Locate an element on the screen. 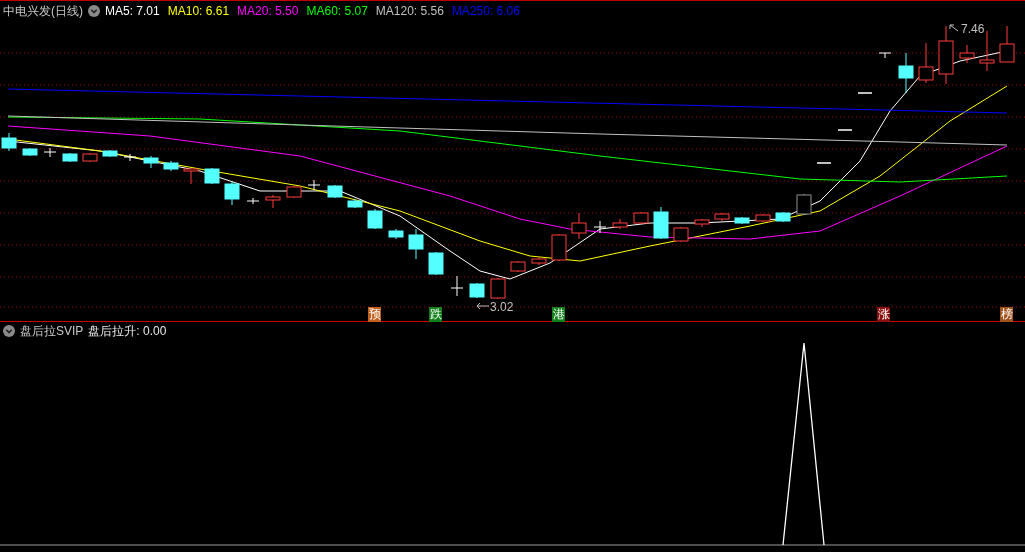 The width and height of the screenshot is (1025, 552). ma-legend-label: MA60: 5.07 is located at coordinates (337, 11).